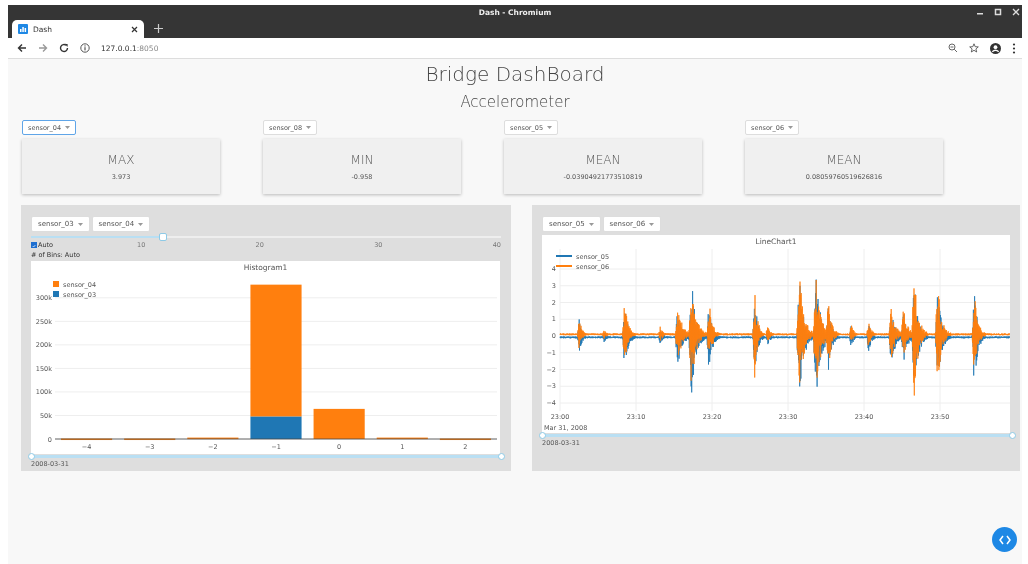  I want to click on stat-label: MIN, so click(362, 159).